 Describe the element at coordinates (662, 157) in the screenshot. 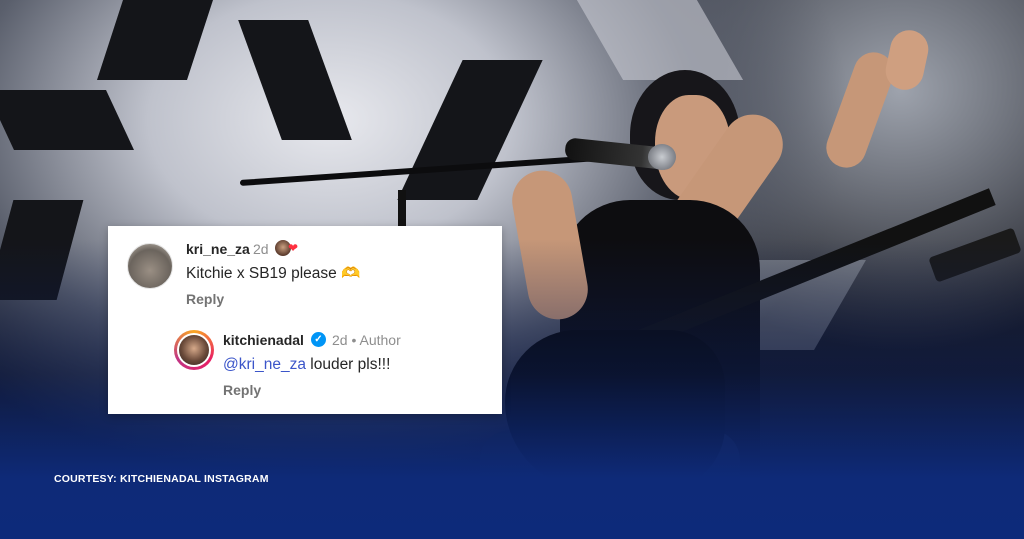

I see `microphone-head` at that location.